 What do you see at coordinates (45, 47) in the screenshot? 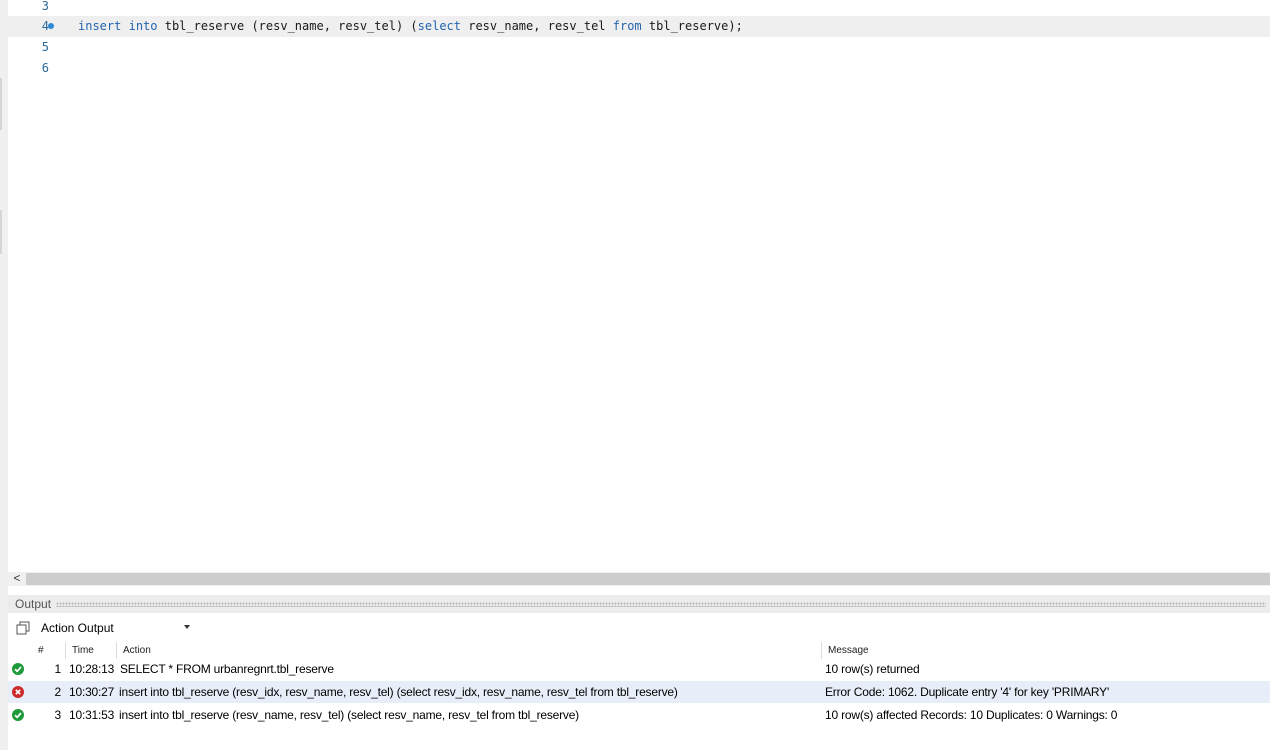
I see `line-number: 5` at bounding box center [45, 47].